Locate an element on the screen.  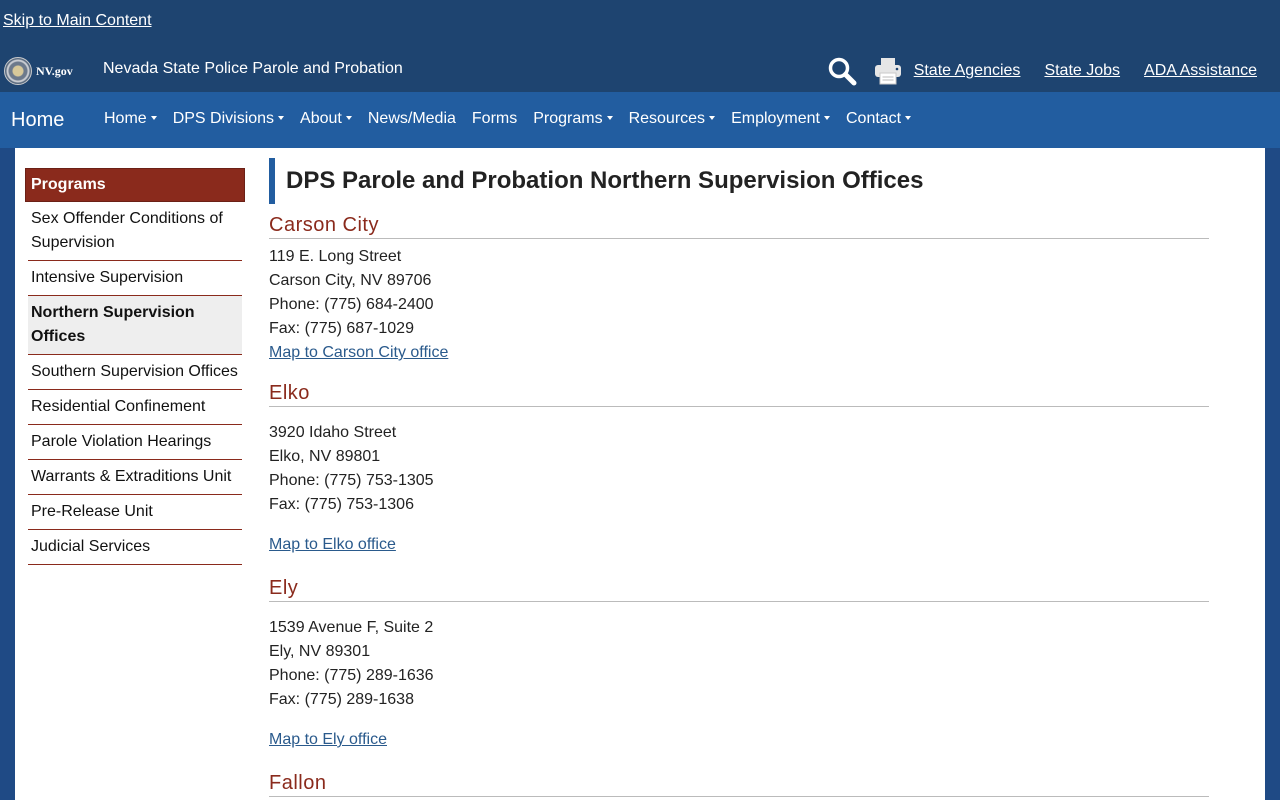
state-agencies-link: State Agencies is located at coordinates (967, 71).